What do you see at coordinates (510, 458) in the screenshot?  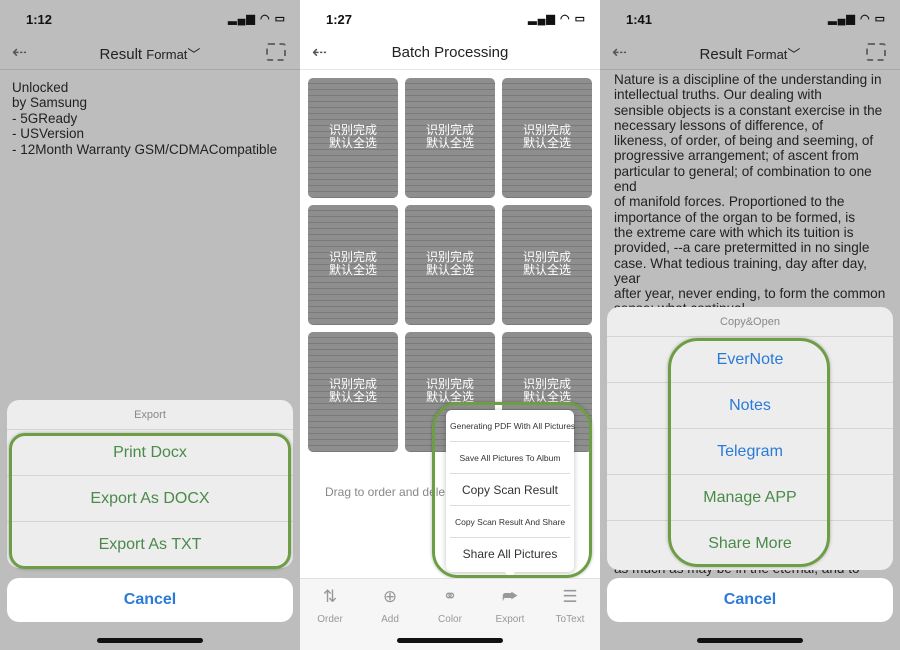 I see `save-to-album-item: Save All Pictures To Album` at bounding box center [510, 458].